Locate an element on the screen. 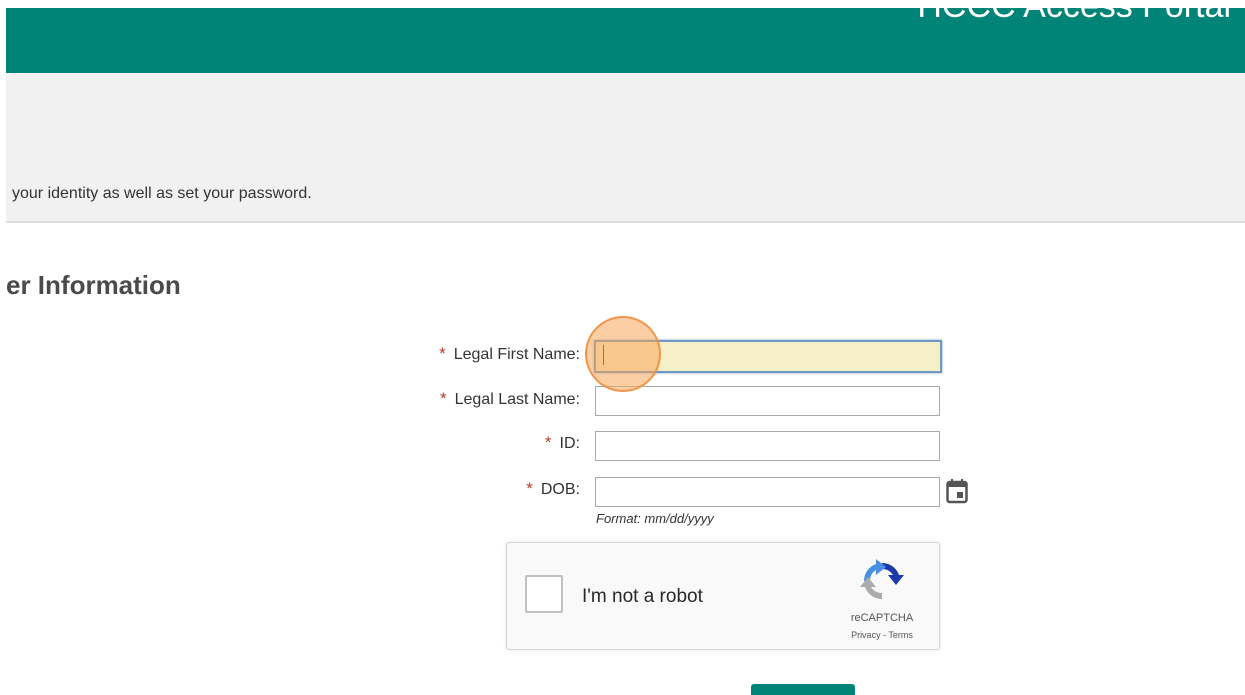 This screenshot has height=695, width=1245. last-name-input is located at coordinates (767, 401).